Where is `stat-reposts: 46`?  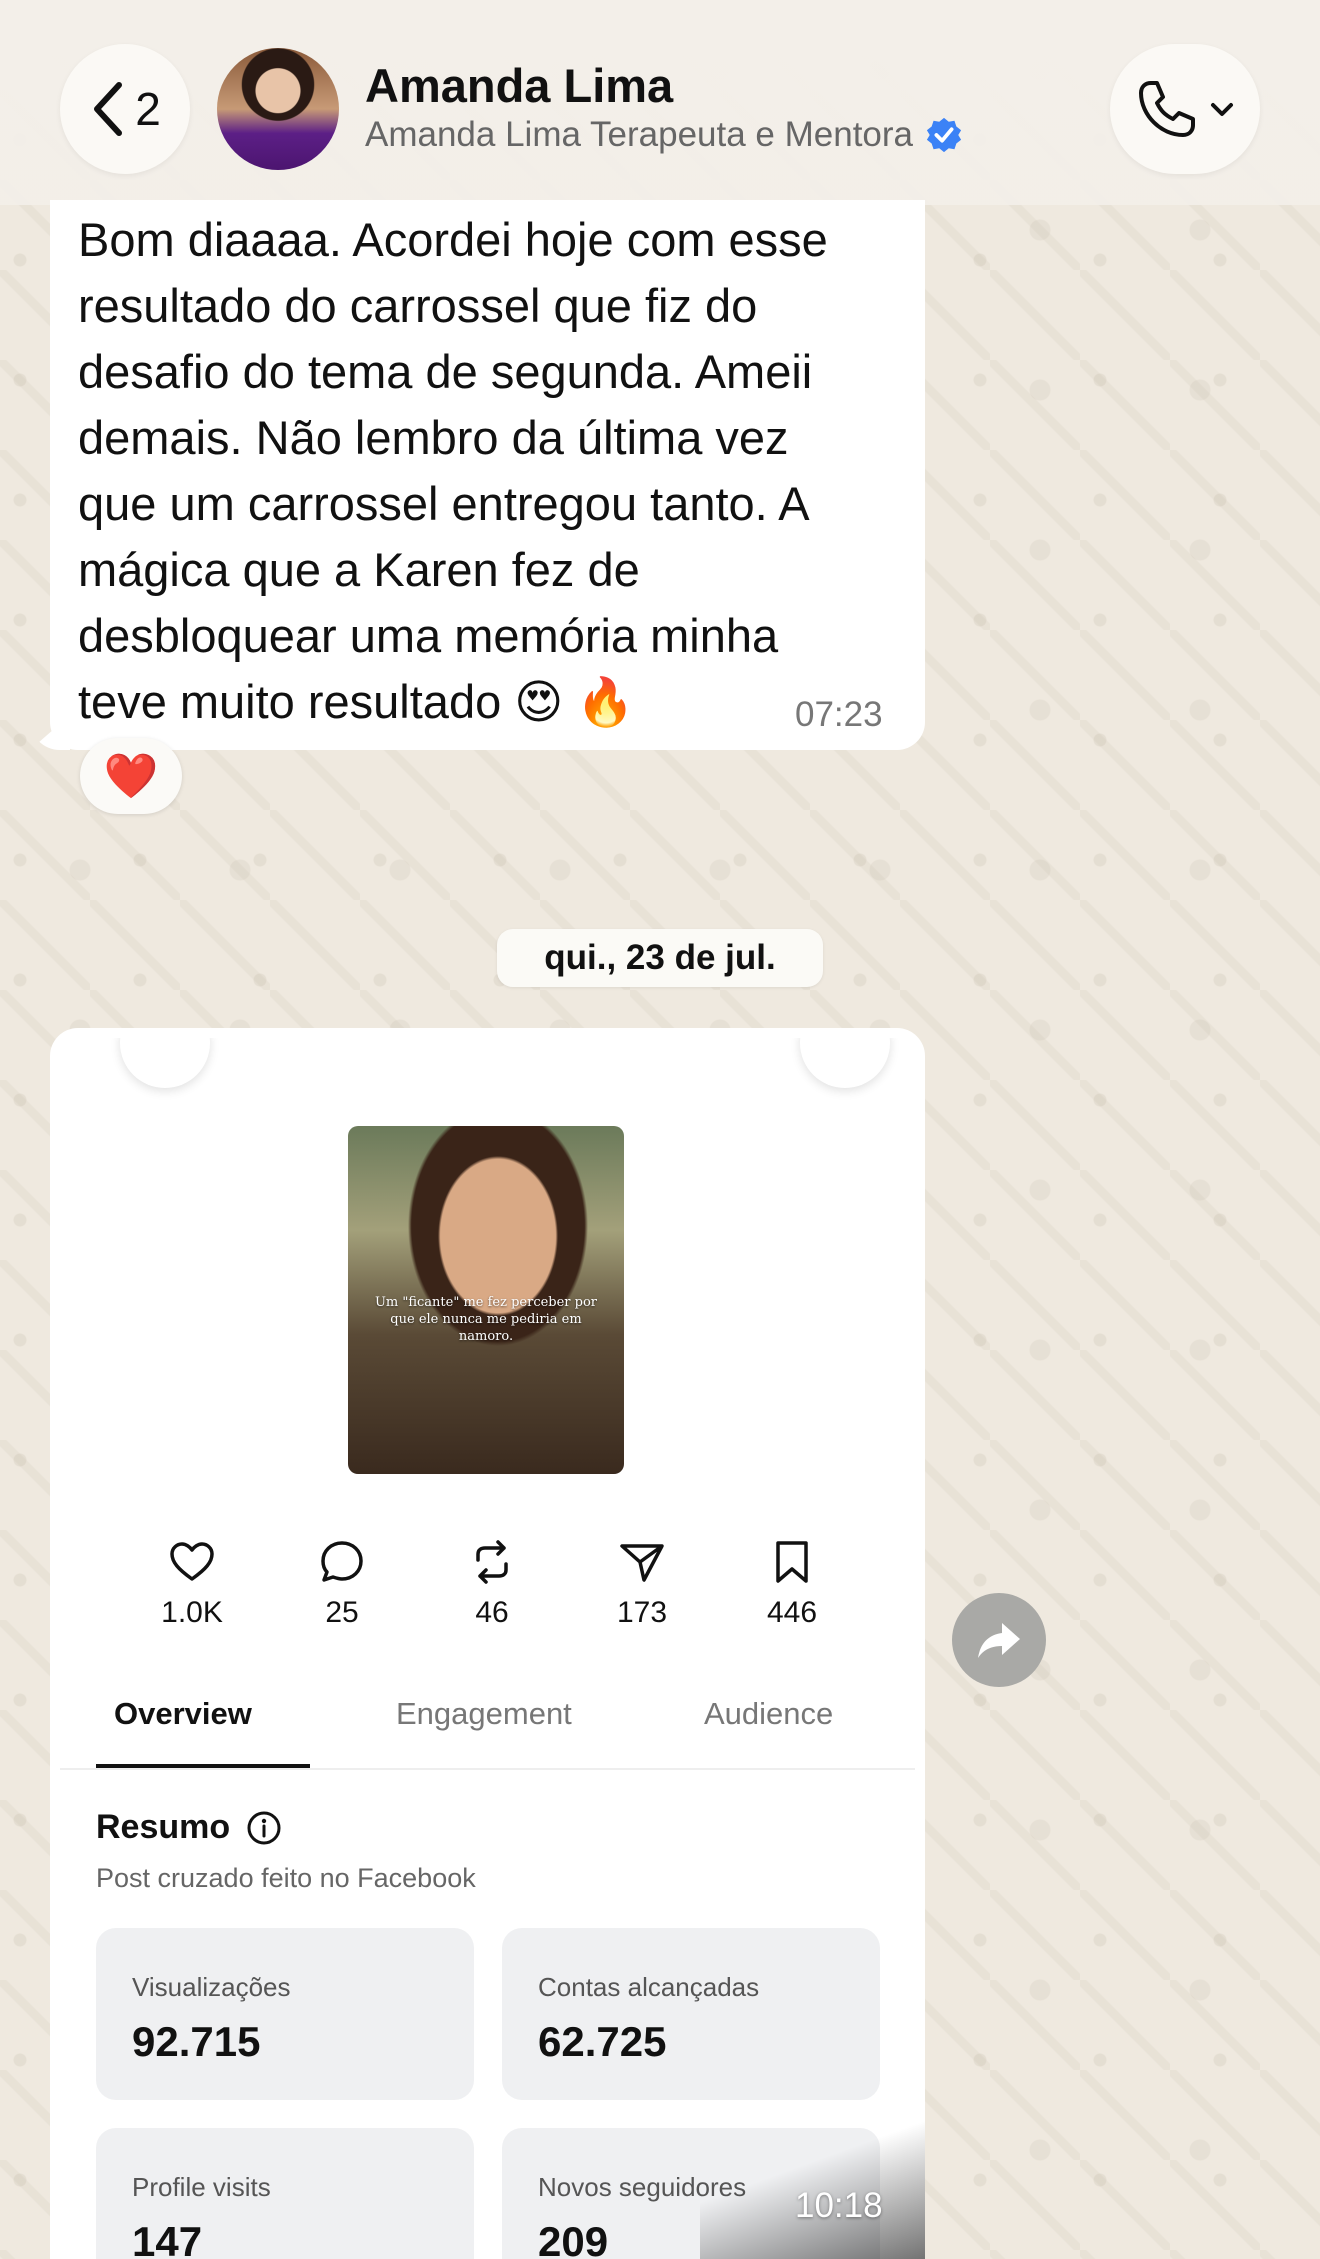 stat-reposts: 46 is located at coordinates (492, 1584).